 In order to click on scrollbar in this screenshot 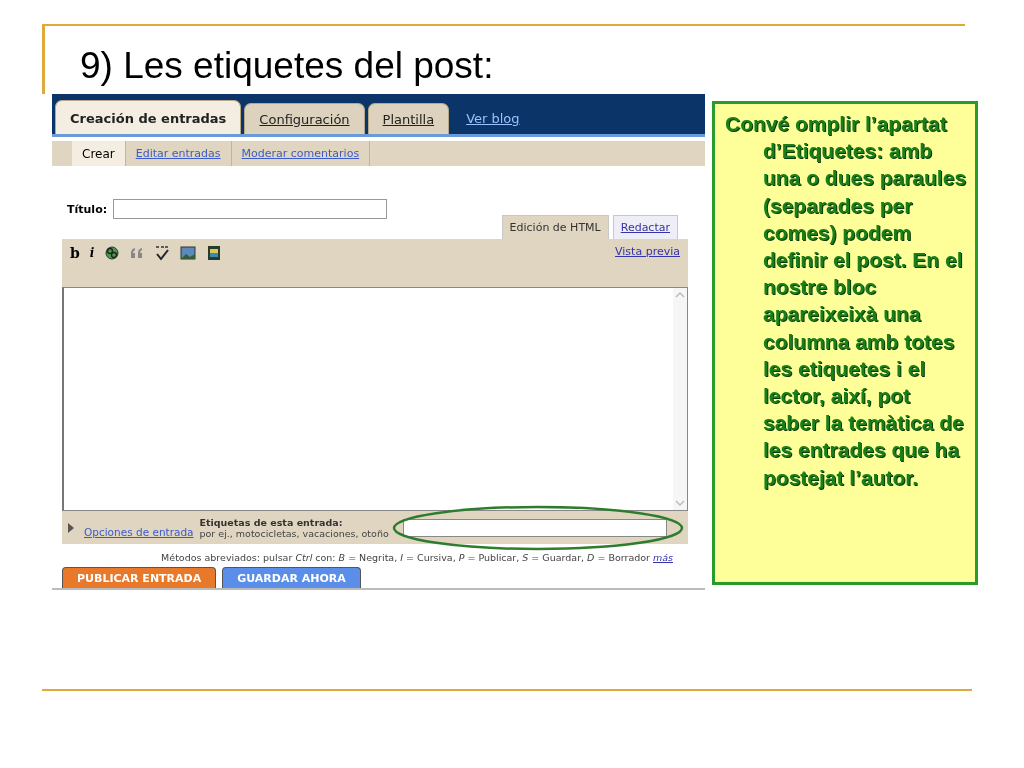, I will do `click(680, 399)`.